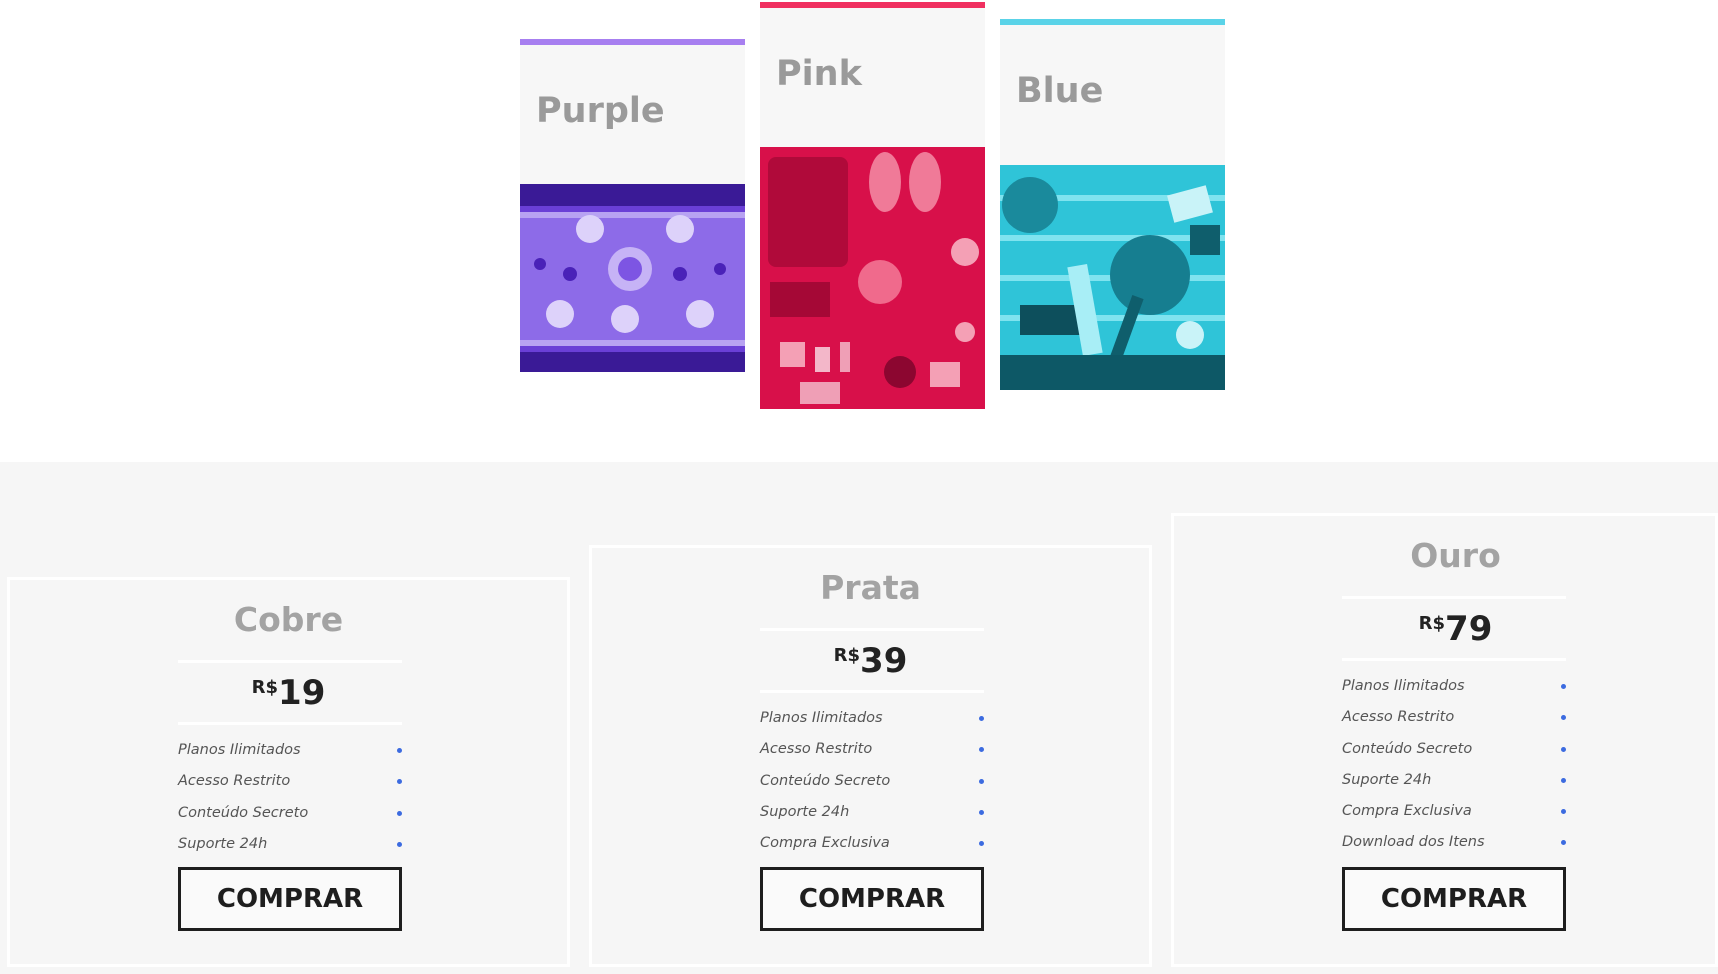  I want to click on plan-price: R$19, so click(288, 693).